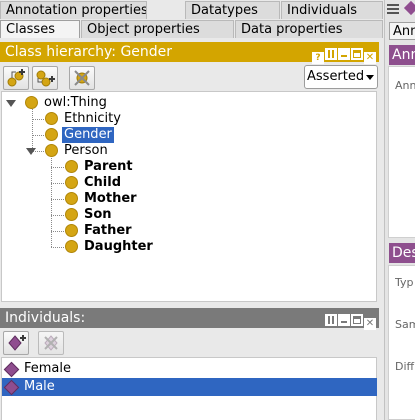  What do you see at coordinates (336, 76) in the screenshot?
I see `hierarchy-view-value: Asserted` at bounding box center [336, 76].